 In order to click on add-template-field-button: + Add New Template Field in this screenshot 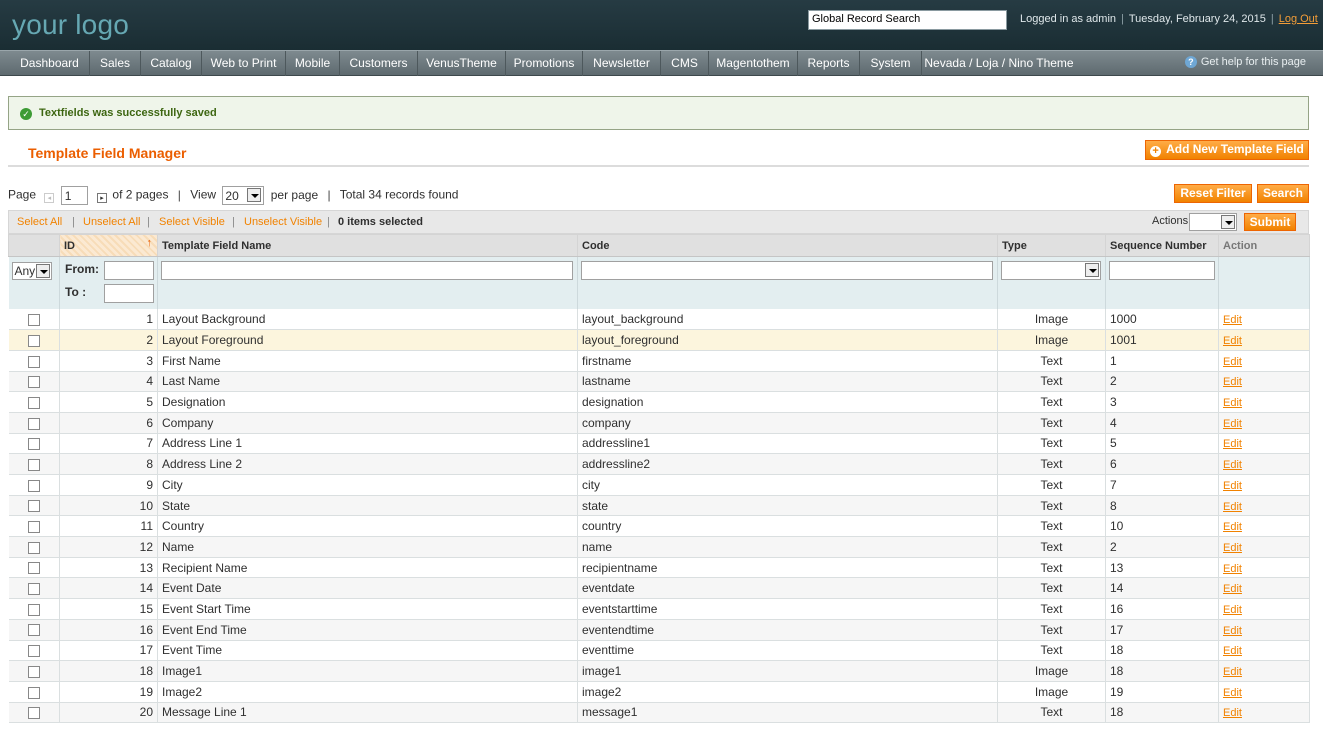, I will do `click(1227, 150)`.